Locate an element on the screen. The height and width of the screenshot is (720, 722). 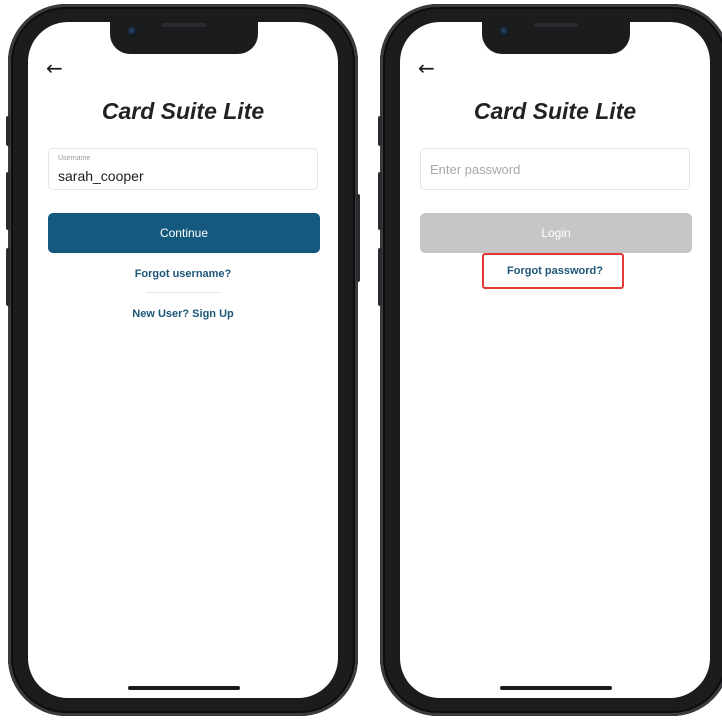
divider is located at coordinates (183, 292).